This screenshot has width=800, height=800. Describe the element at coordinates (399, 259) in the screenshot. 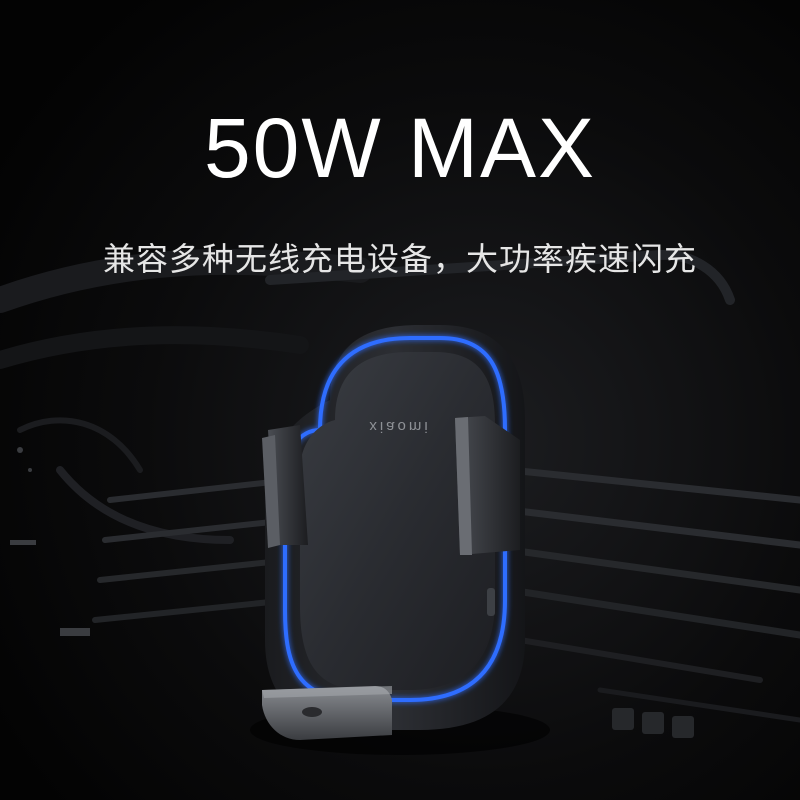

I see `subheadline: 兼容多种无线充电设备，大功率疾速闪充` at that location.